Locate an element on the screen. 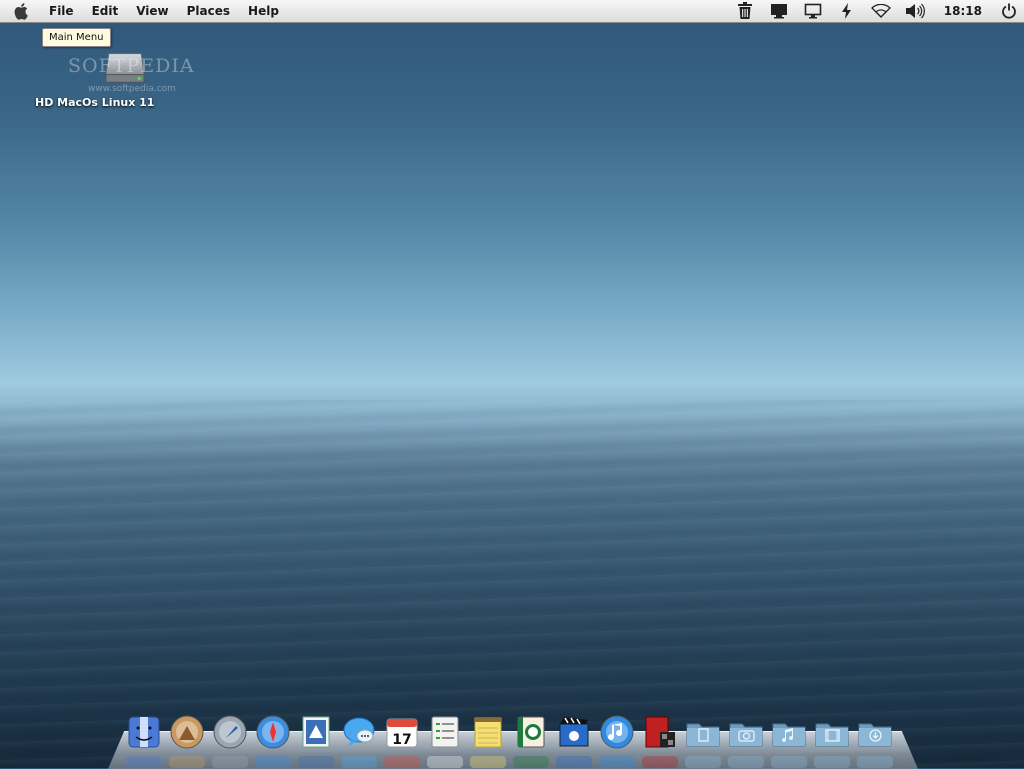  top-menu-bar: File Edit View Places Help 18:18 is located at coordinates (512, 11).